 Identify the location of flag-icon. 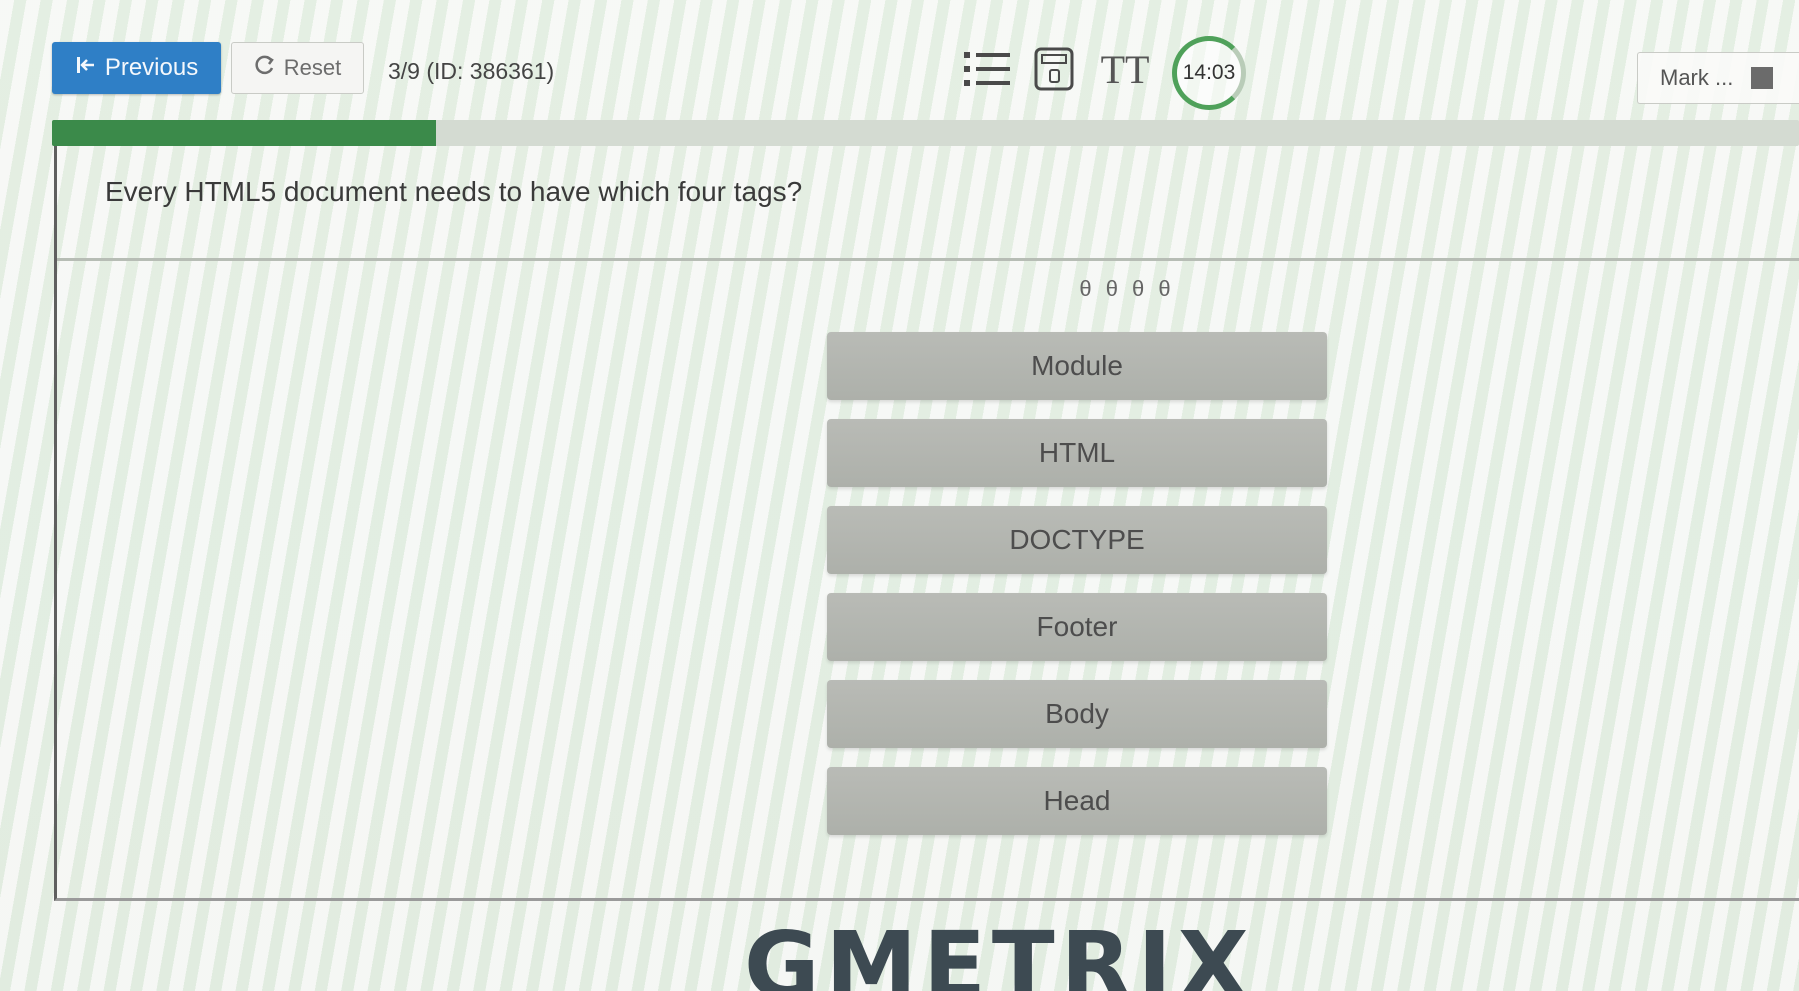
(1762, 78).